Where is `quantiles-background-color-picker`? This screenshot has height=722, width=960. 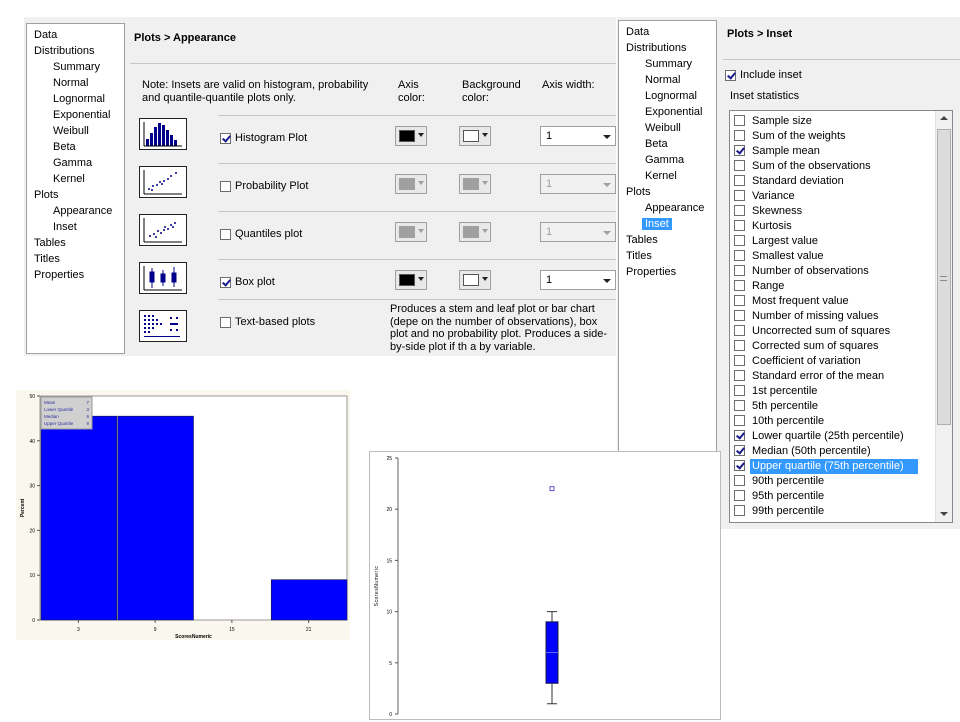
quantiles-background-color-picker is located at coordinates (475, 232).